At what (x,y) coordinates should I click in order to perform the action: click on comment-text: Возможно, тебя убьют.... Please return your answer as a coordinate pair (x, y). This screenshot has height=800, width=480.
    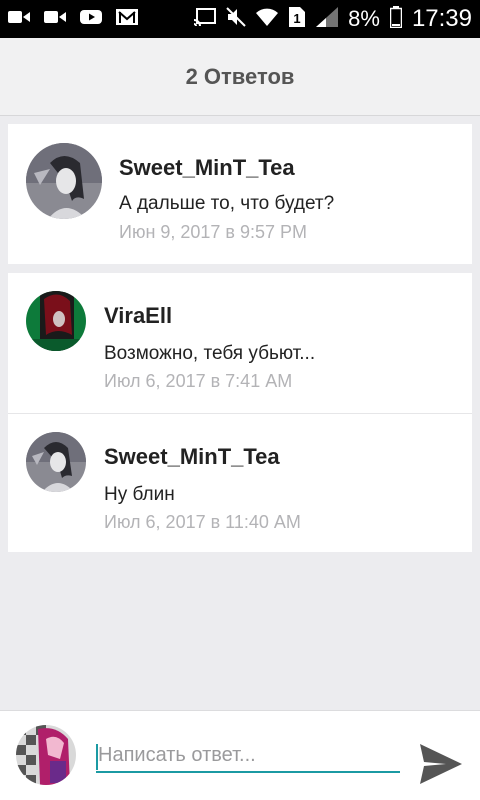
    Looking at the image, I should click on (210, 353).